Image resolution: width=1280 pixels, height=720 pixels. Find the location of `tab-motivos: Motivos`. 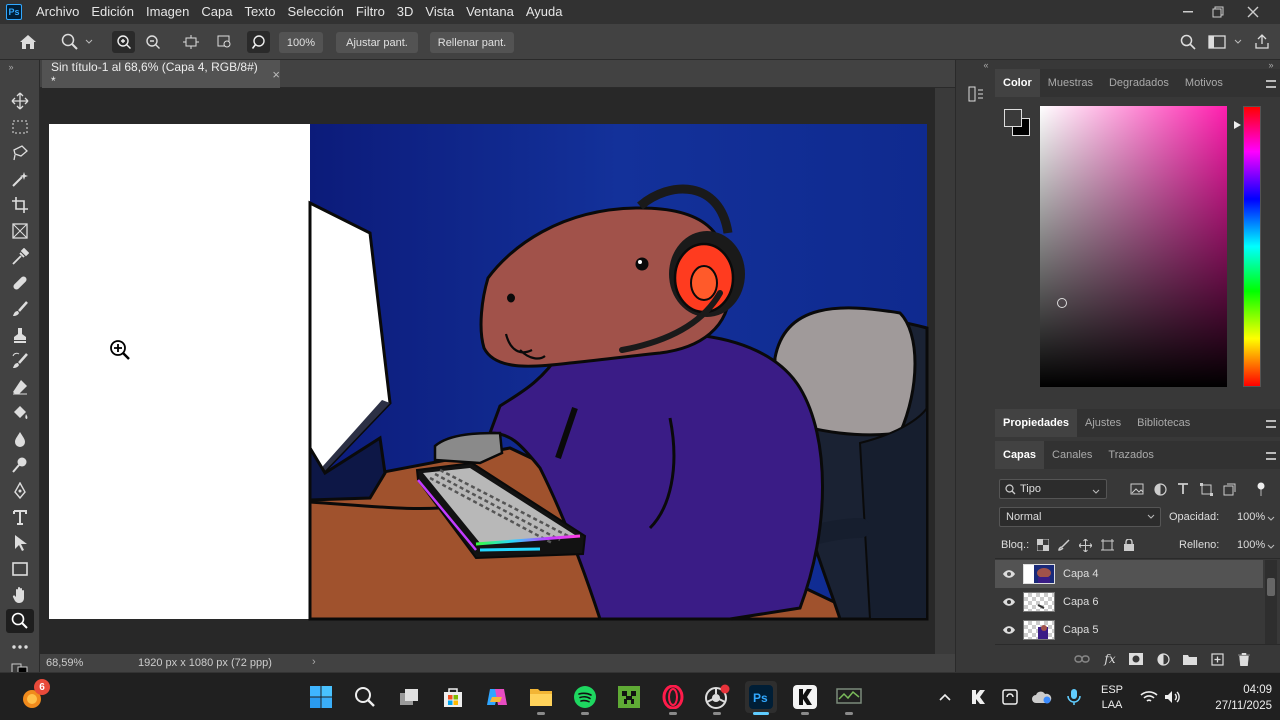

tab-motivos: Motivos is located at coordinates (1204, 83).